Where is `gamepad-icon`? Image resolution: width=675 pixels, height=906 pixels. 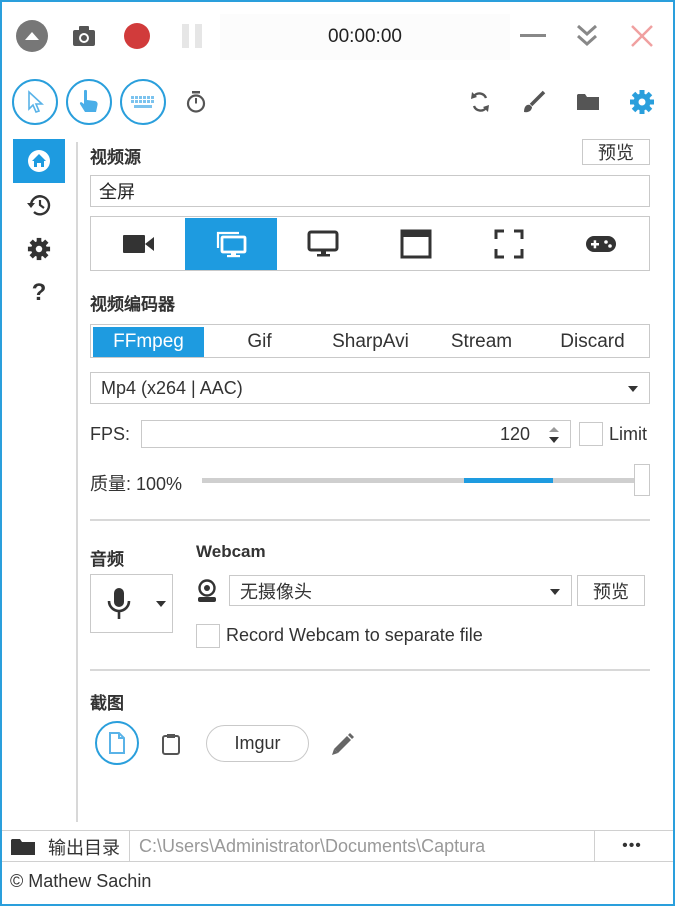
gamepad-icon is located at coordinates (601, 244).